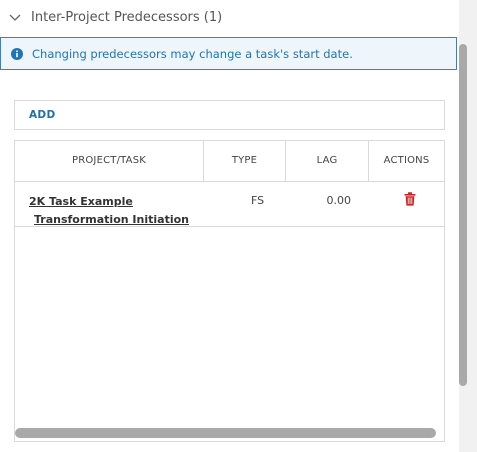 This screenshot has width=477, height=452. Describe the element at coordinates (109, 161) in the screenshot. I see `column-header-project-task: PROJECT/TASK` at that location.